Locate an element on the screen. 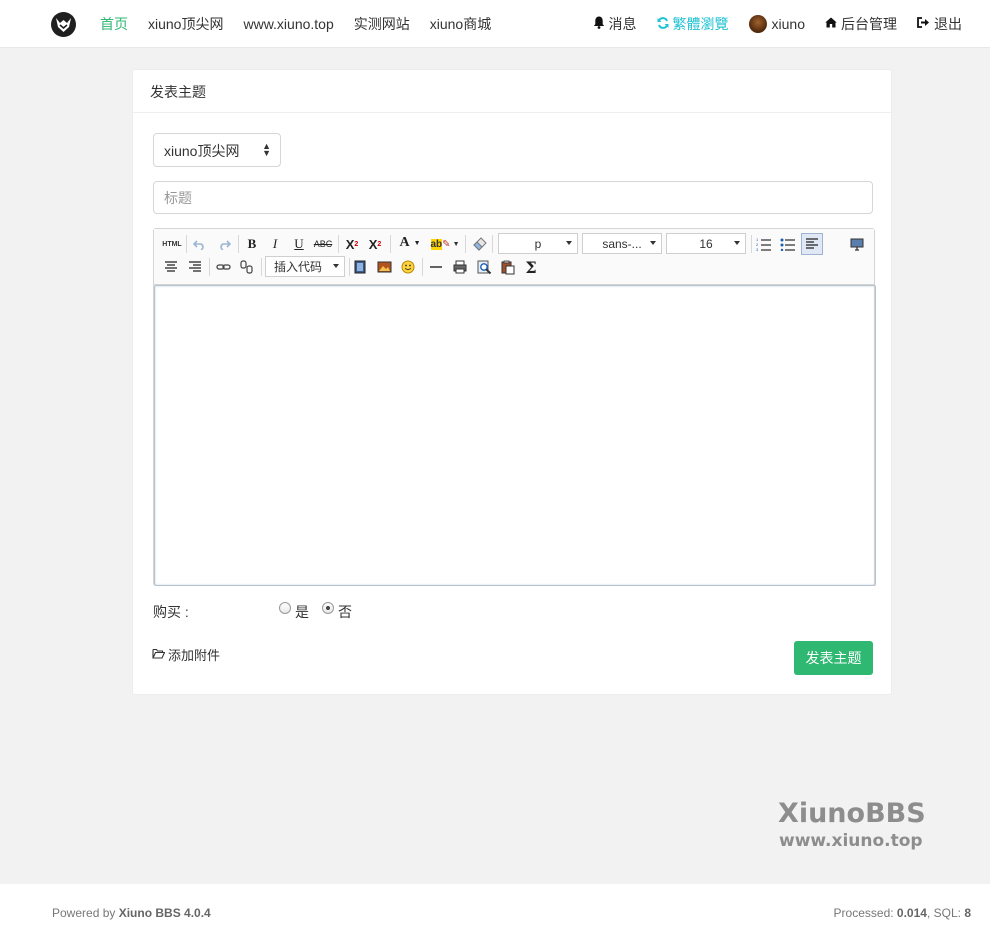 Image resolution: width=990 pixels, height=929 pixels. processing-stats: Processed: 0.014, SQL: 8 is located at coordinates (902, 913).